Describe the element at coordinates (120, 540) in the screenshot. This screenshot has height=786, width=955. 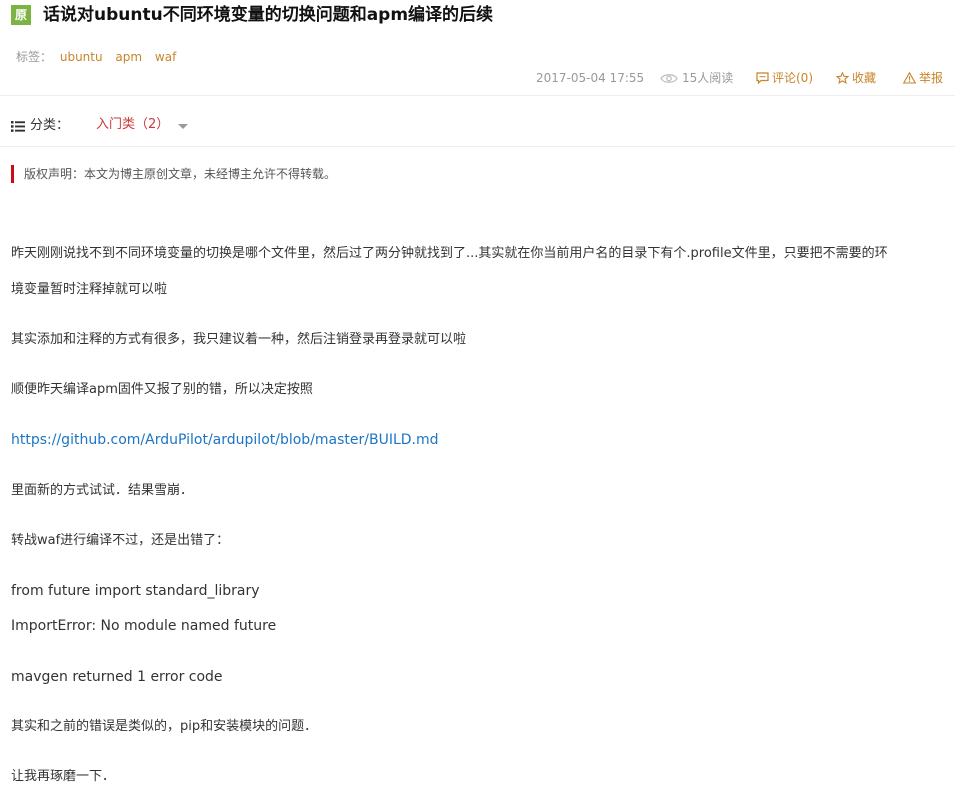
I see `paragraph: 转战waf进行编译不过，还是出错了：` at that location.